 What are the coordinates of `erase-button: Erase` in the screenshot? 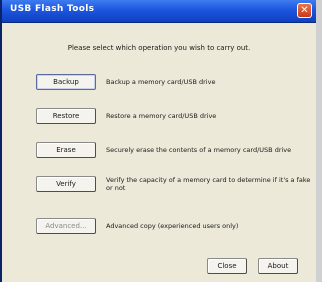 It's located at (66, 150).